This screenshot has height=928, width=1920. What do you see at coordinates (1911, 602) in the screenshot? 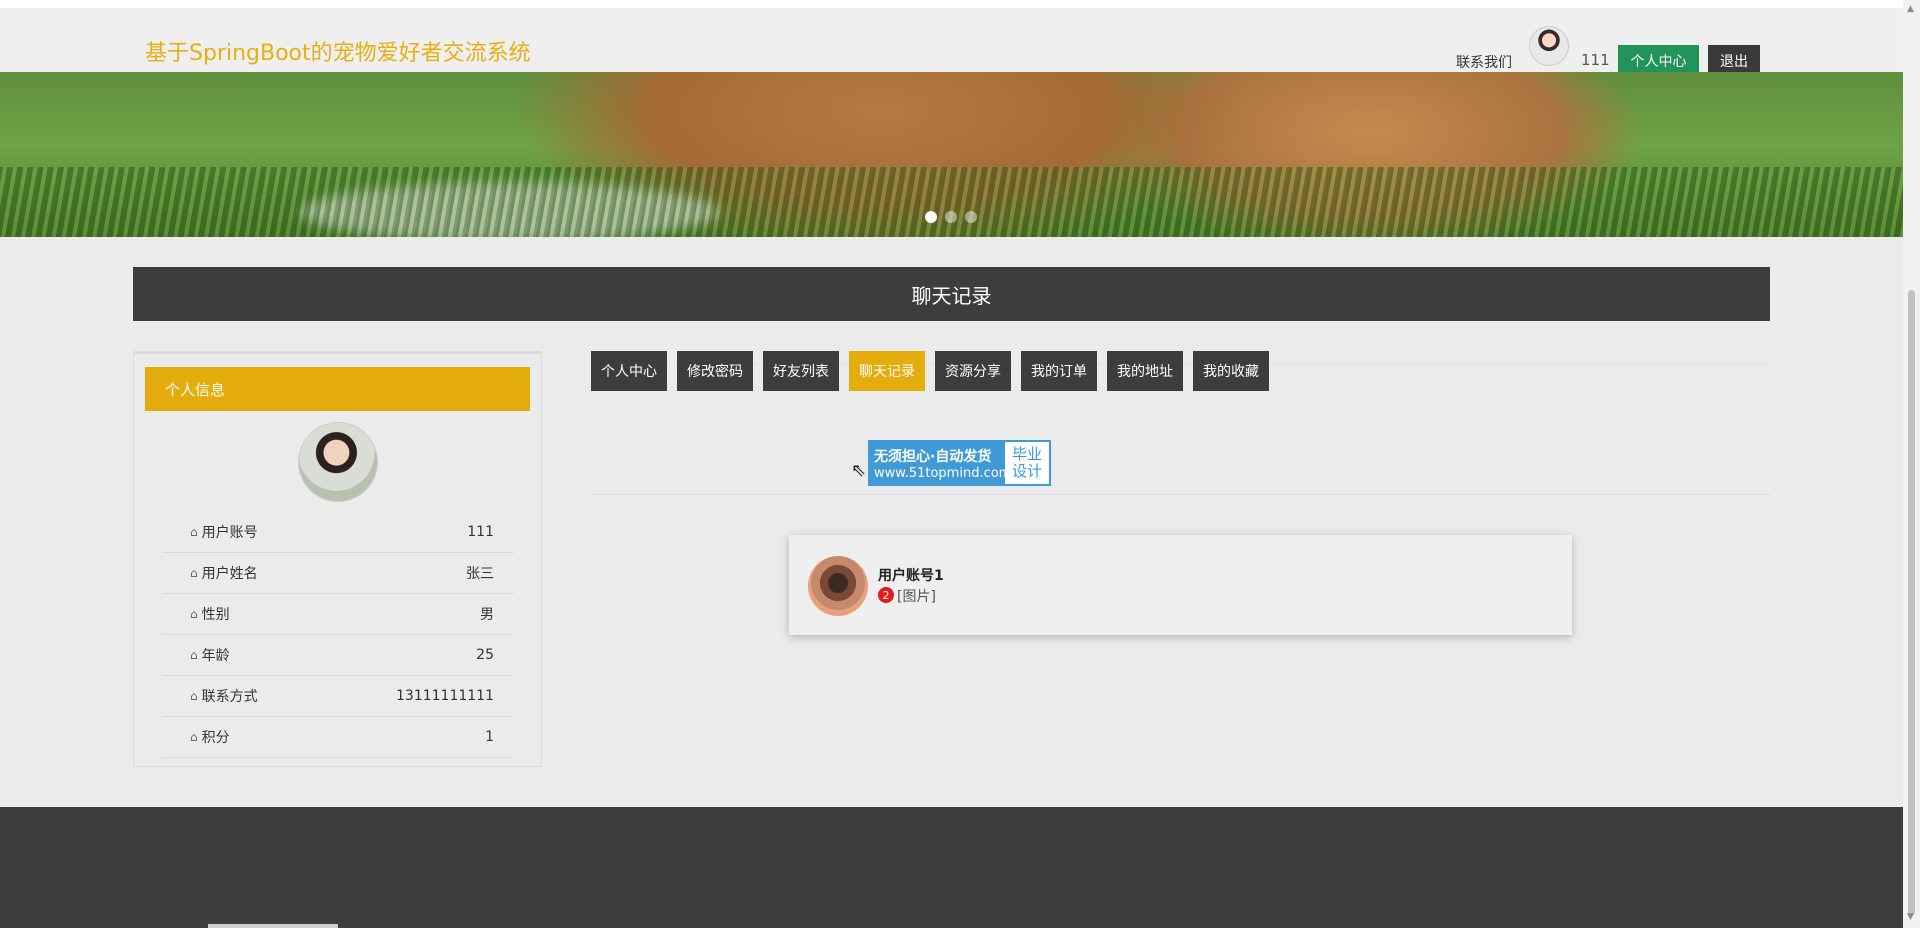
I see `scroll-thumb` at bounding box center [1911, 602].